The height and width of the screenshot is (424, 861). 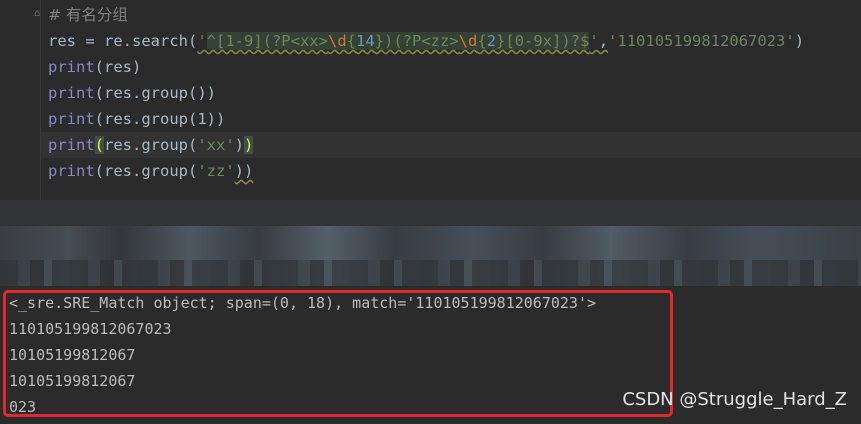 What do you see at coordinates (491, 41) in the screenshot?
I see `regex-number: 2` at bounding box center [491, 41].